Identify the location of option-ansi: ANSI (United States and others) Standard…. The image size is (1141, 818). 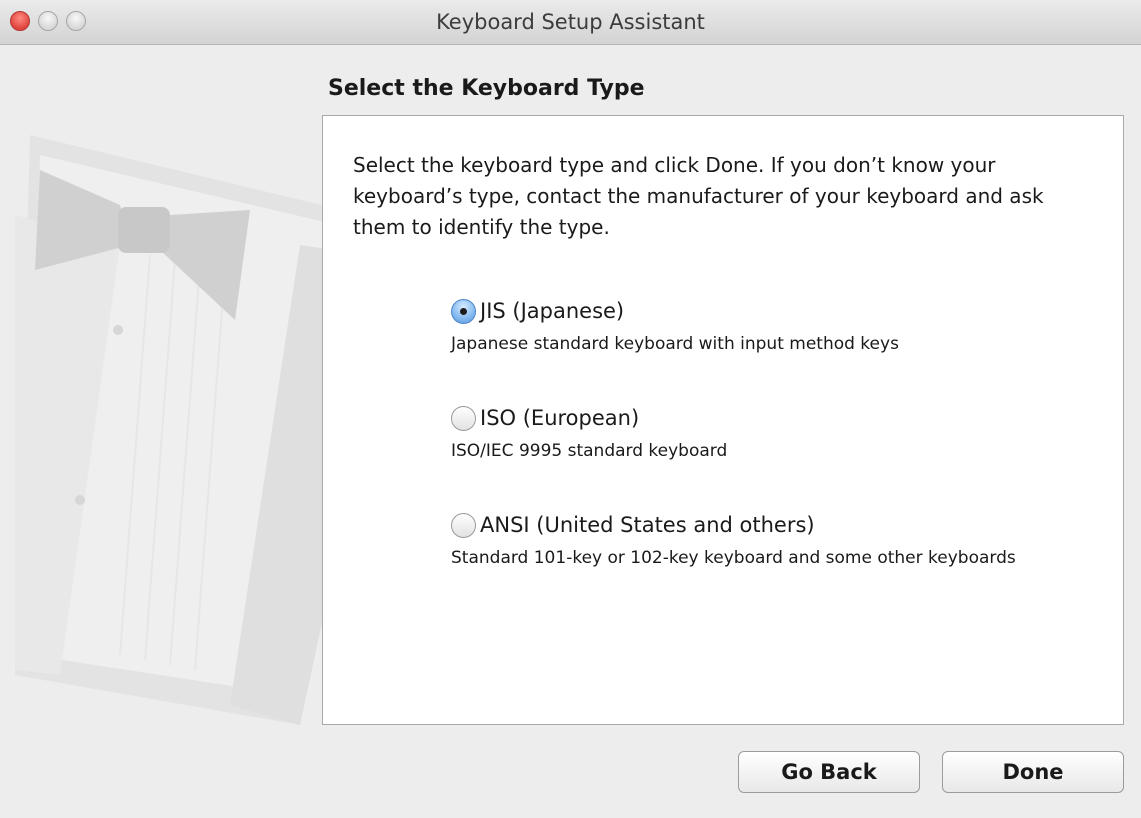
(751, 539).